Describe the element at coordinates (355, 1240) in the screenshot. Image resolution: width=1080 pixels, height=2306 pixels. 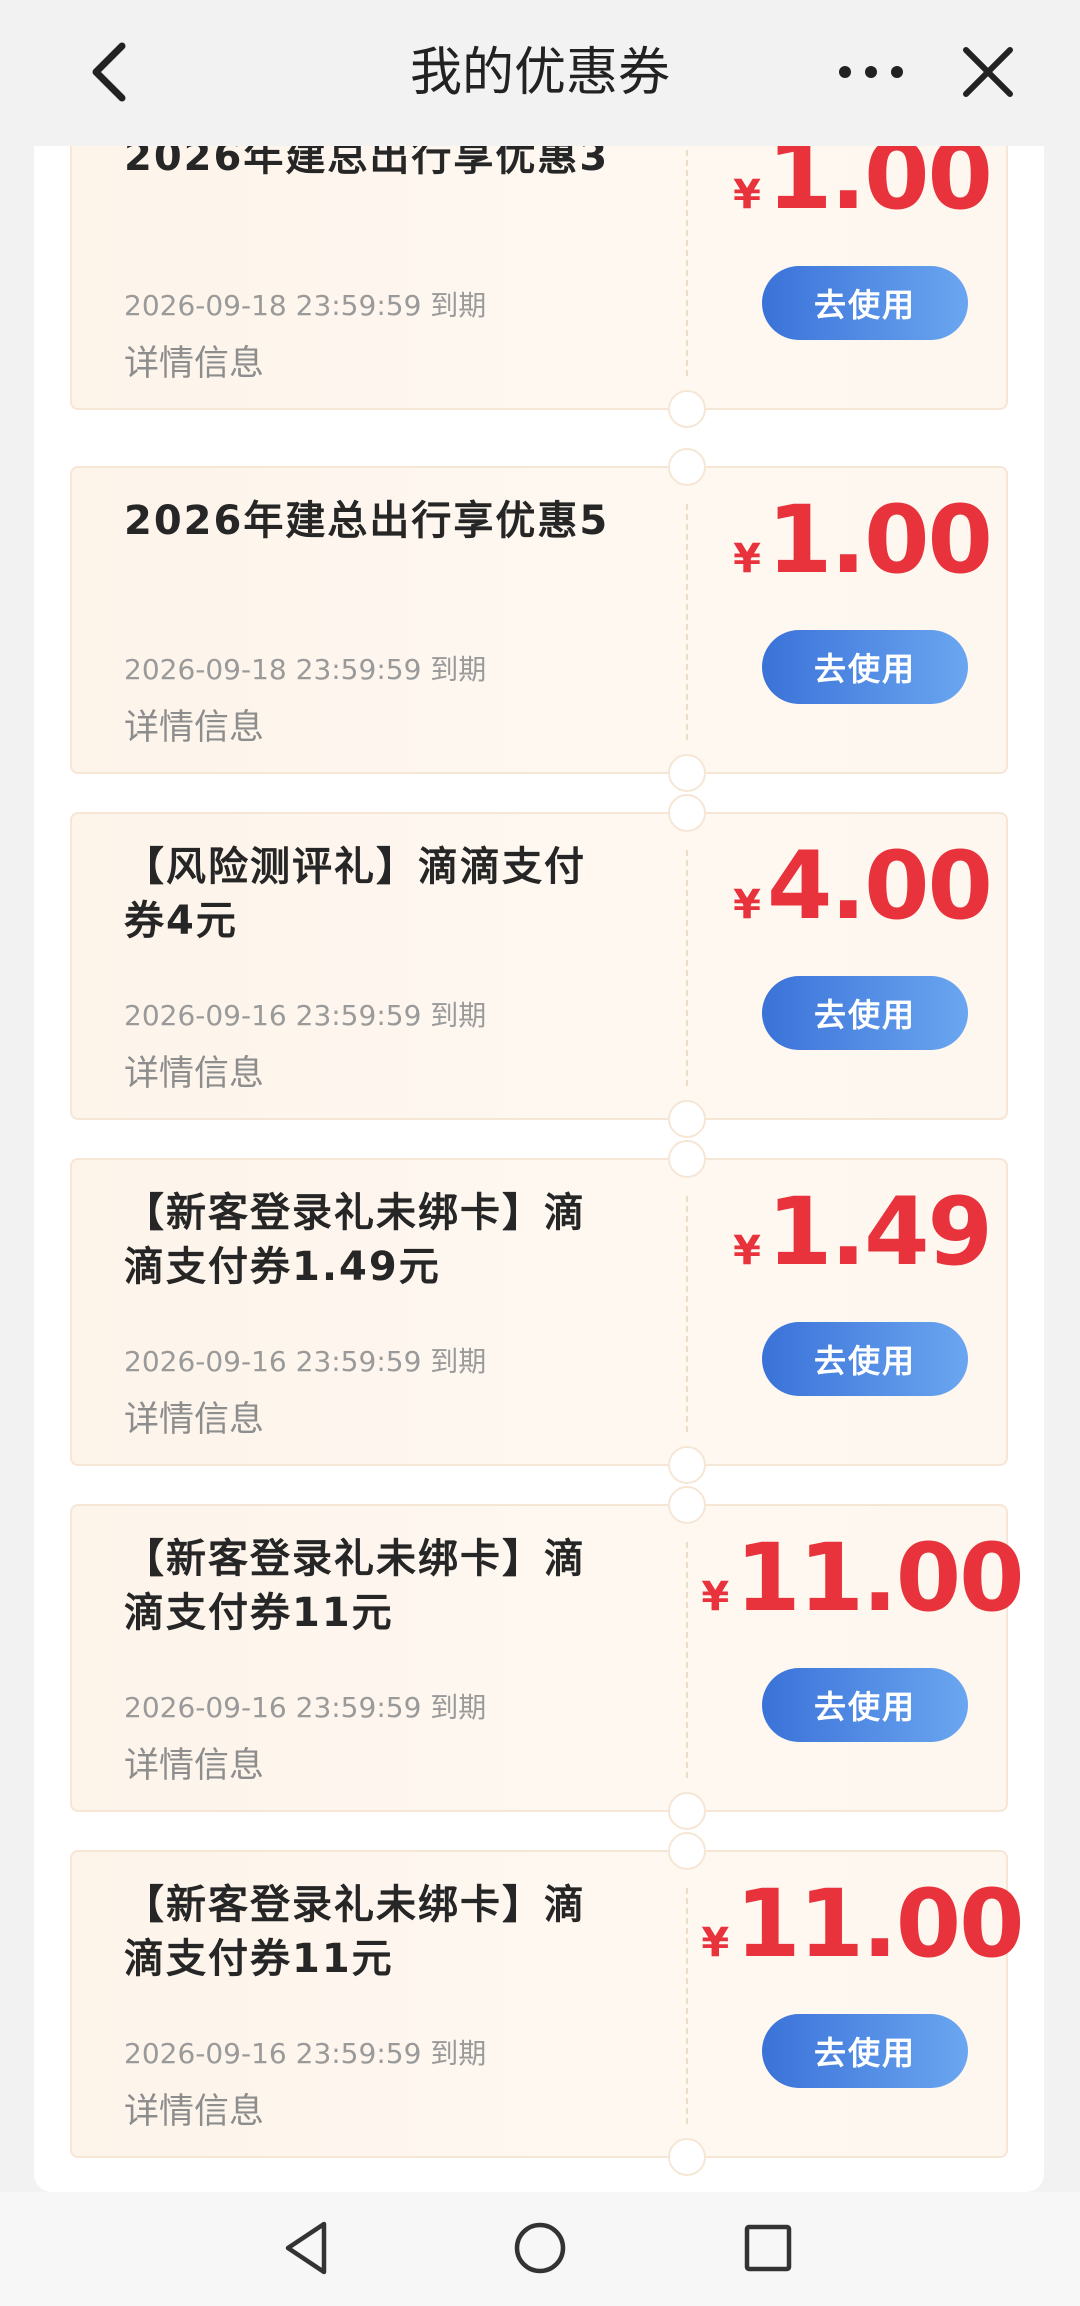
I see `coupon-title: 【新客登录礼未绑卡】滴滴支付券1.49元` at that location.